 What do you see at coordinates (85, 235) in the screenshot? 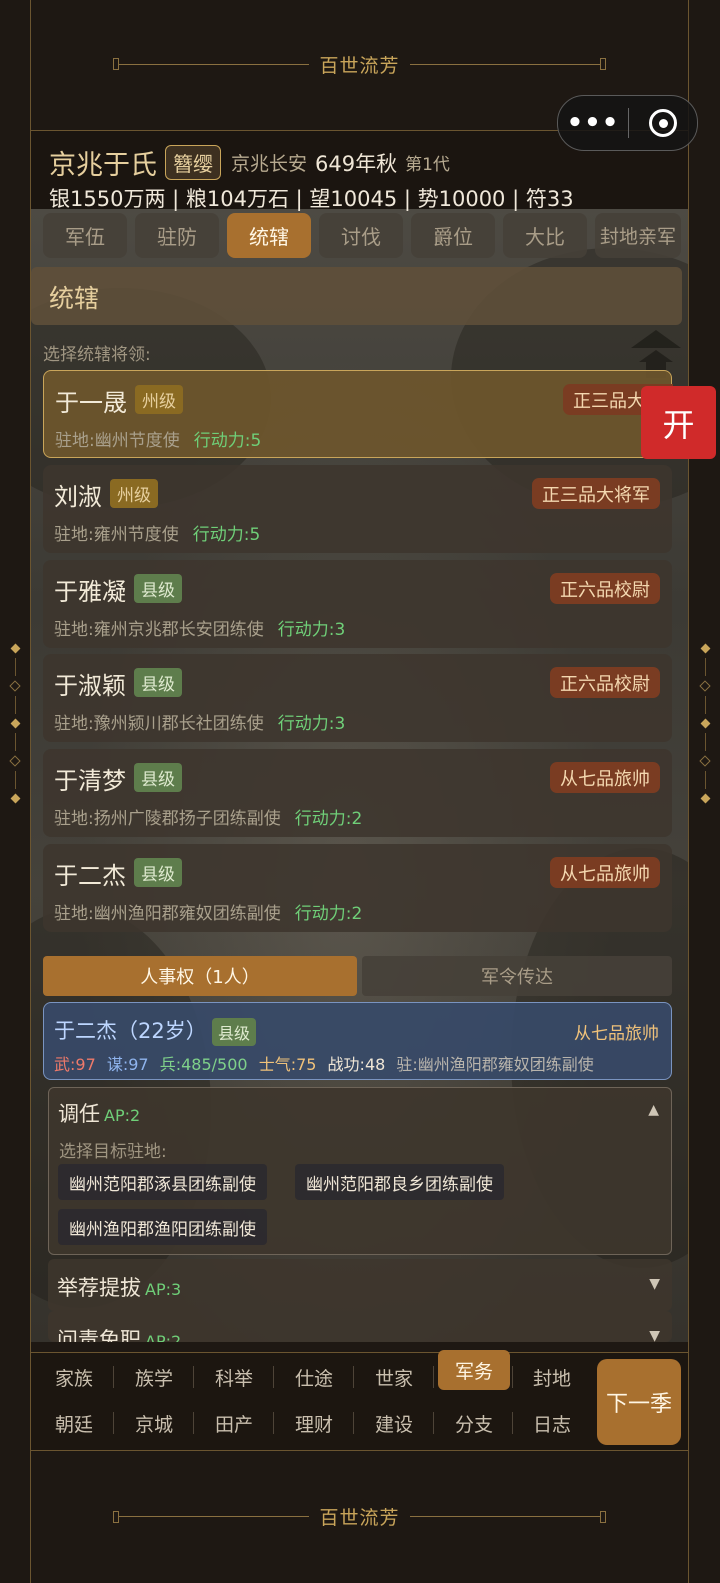
I see `tab-army: 军伍` at bounding box center [85, 235].